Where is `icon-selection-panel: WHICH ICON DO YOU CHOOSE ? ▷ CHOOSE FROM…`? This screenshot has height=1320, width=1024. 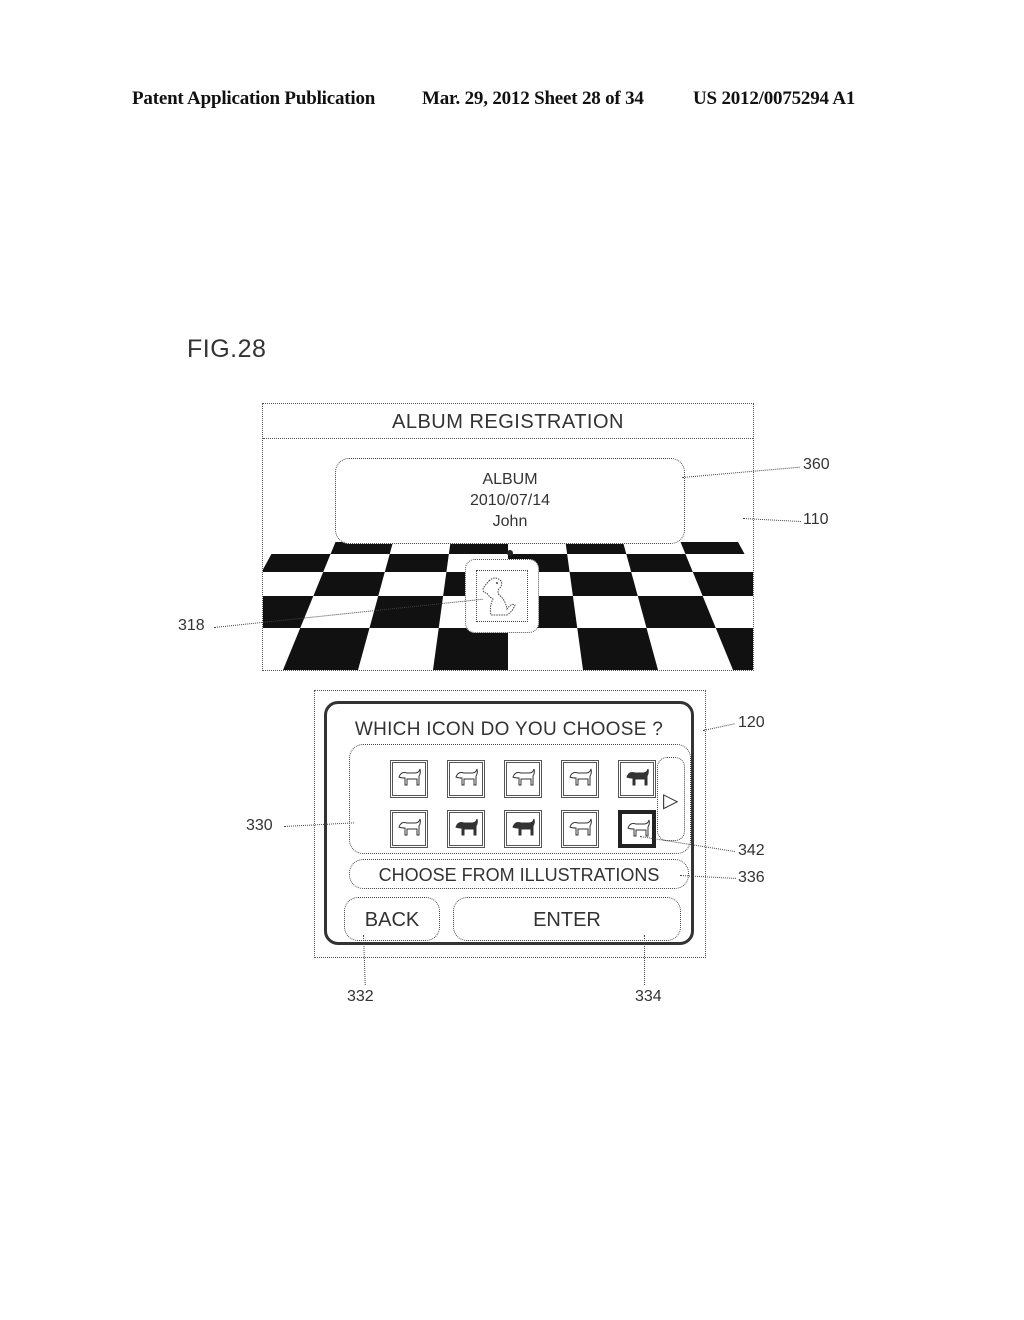 icon-selection-panel: WHICH ICON DO YOU CHOOSE ? ▷ CHOOSE FROM… is located at coordinates (509, 823).